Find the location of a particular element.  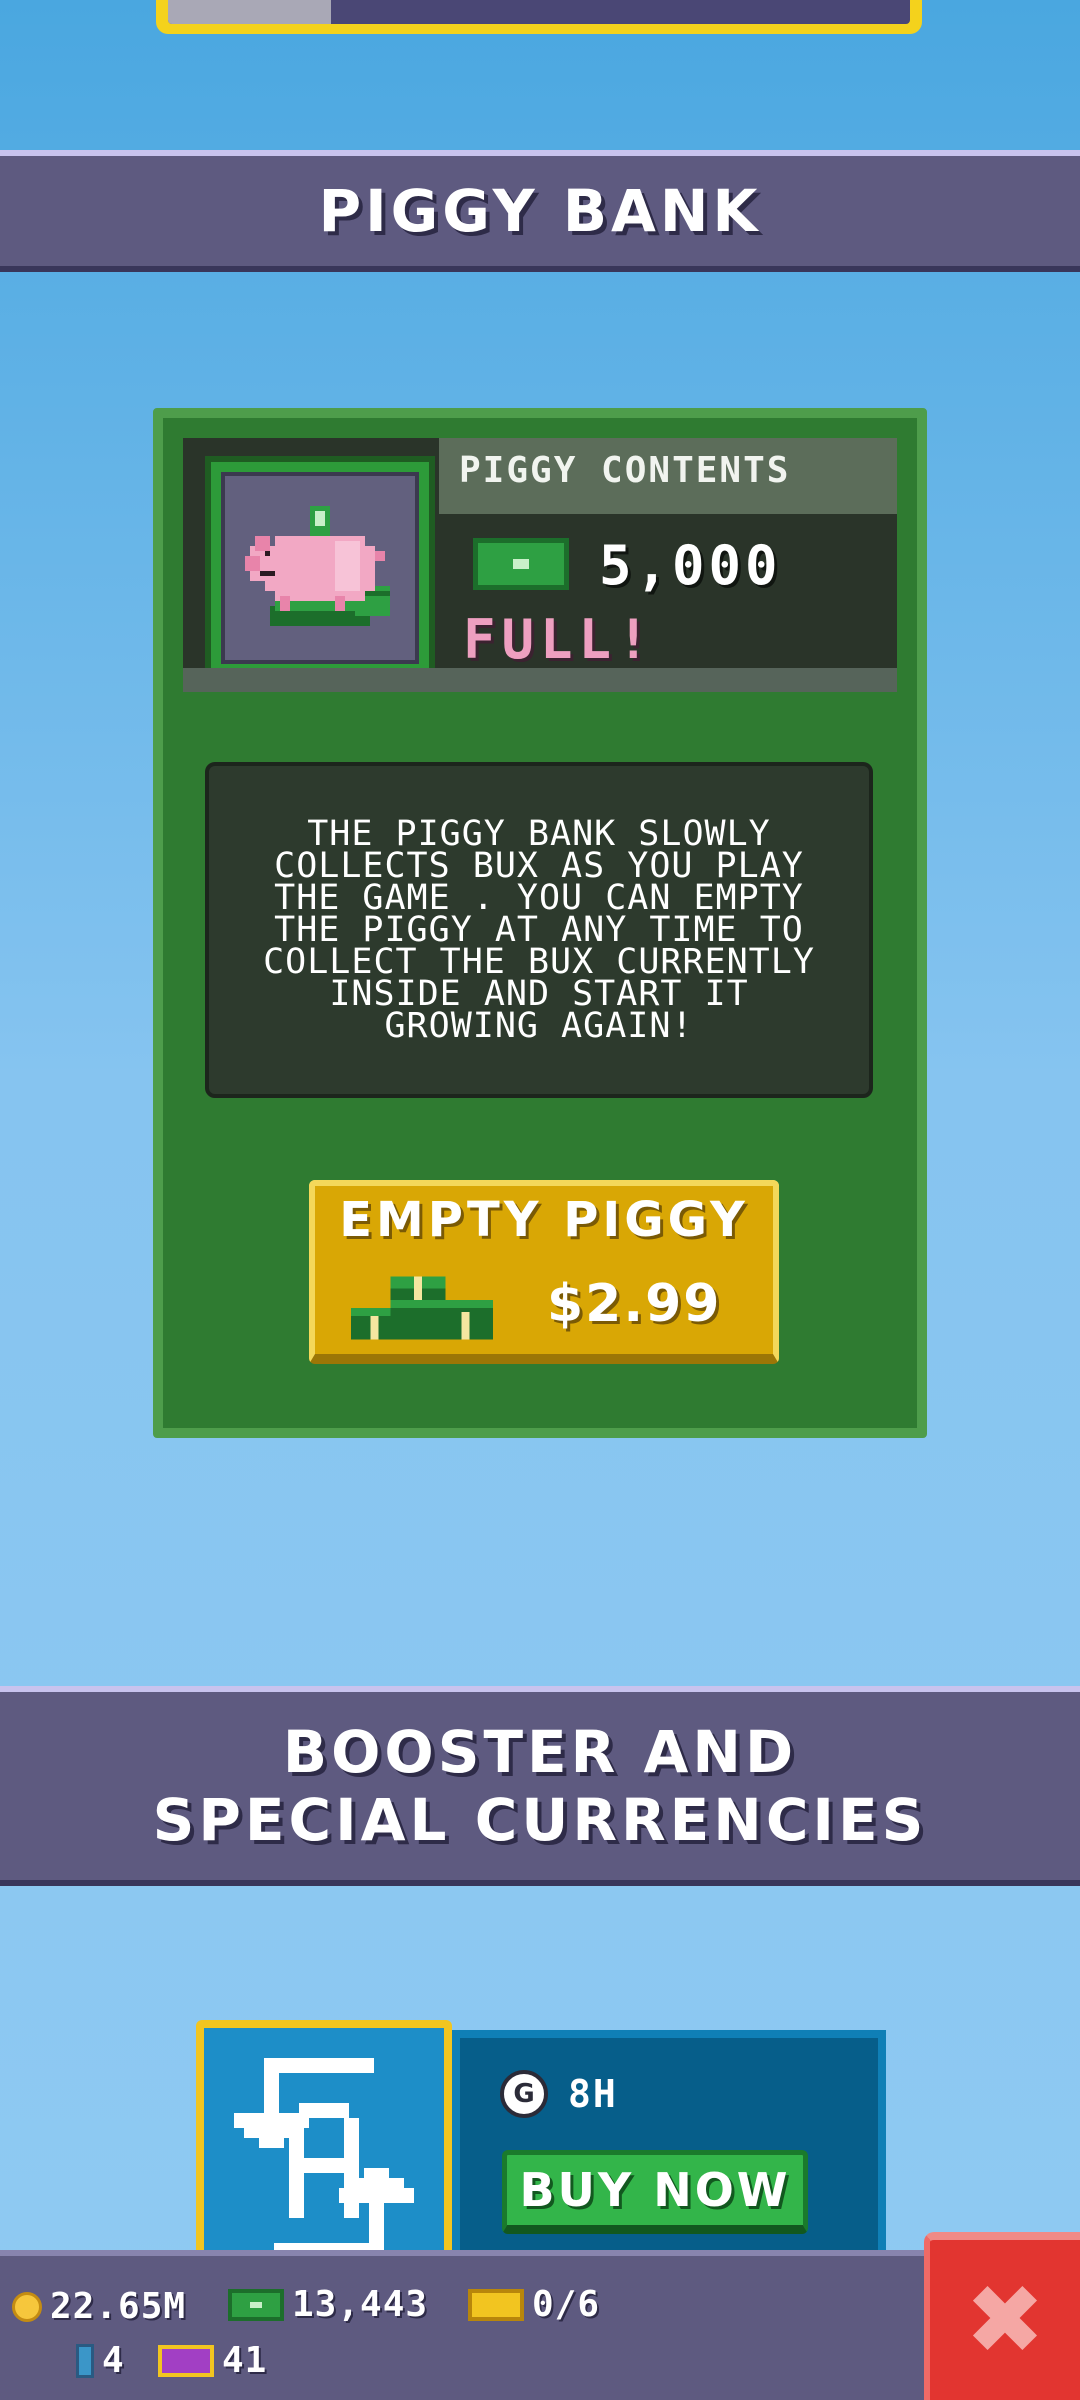

gems-count: 4 is located at coordinates (113, 2360).